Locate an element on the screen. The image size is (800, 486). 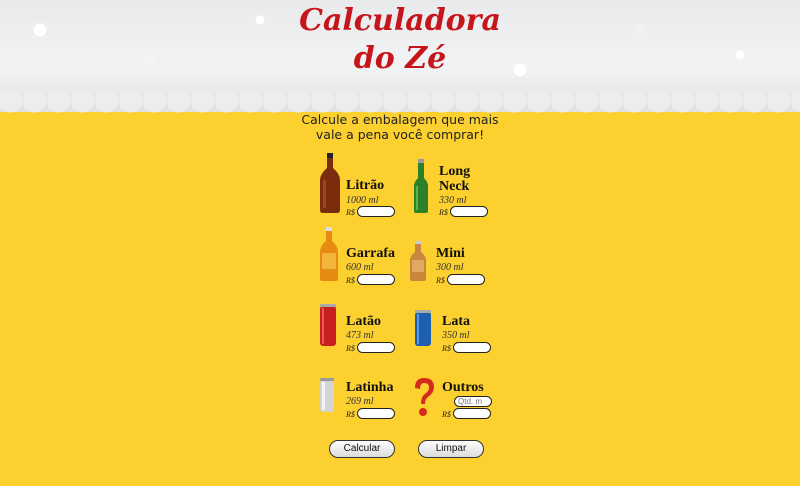
item-name: Garrafa is located at coordinates (370, 253).